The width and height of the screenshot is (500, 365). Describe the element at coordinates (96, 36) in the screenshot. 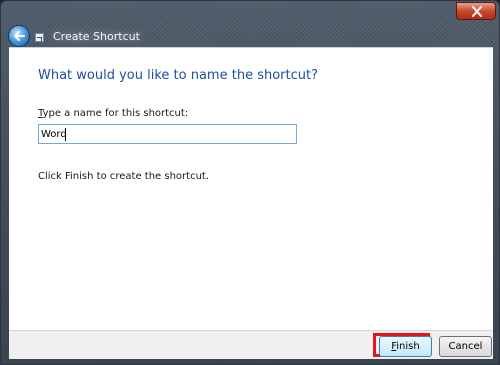

I see `window-title: Create Shortcut` at that location.